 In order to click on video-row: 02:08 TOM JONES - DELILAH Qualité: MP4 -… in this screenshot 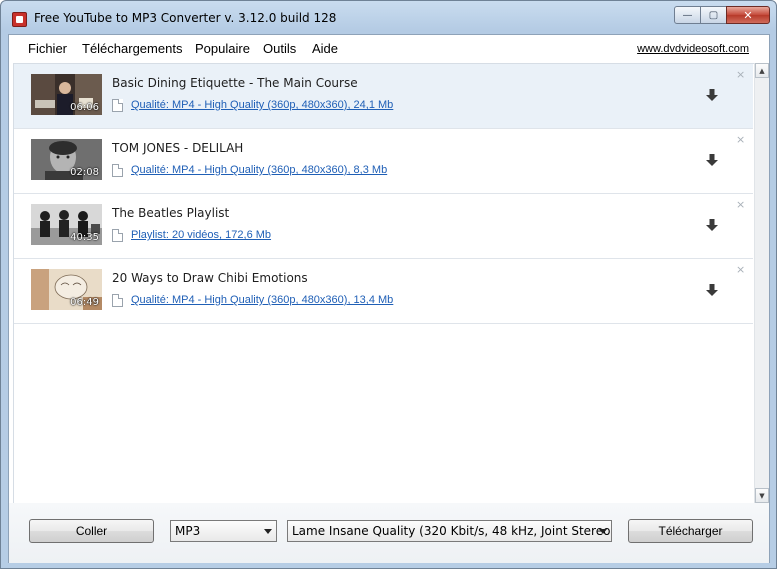, I will do `click(383, 161)`.